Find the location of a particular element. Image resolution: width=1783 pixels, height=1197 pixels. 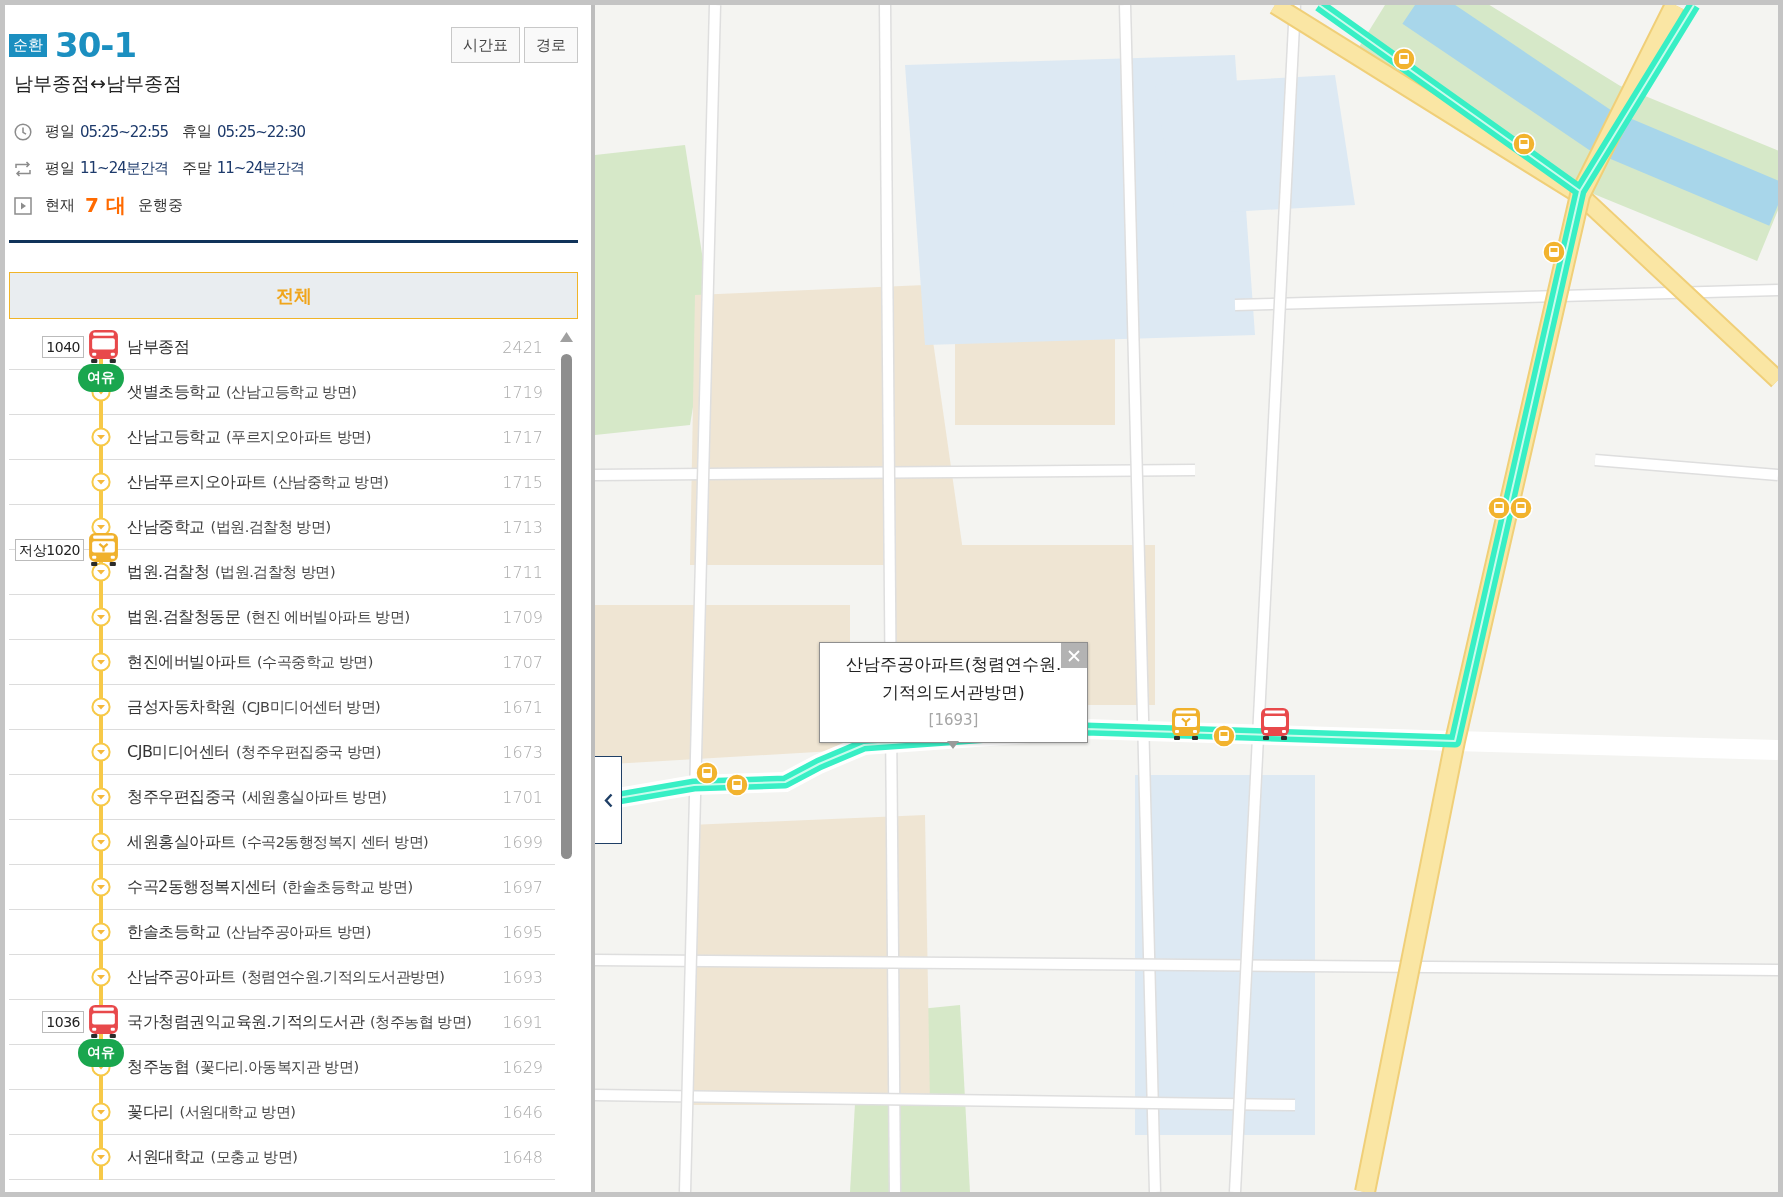

stop-name: 산남주공아파트 is located at coordinates (181, 977).